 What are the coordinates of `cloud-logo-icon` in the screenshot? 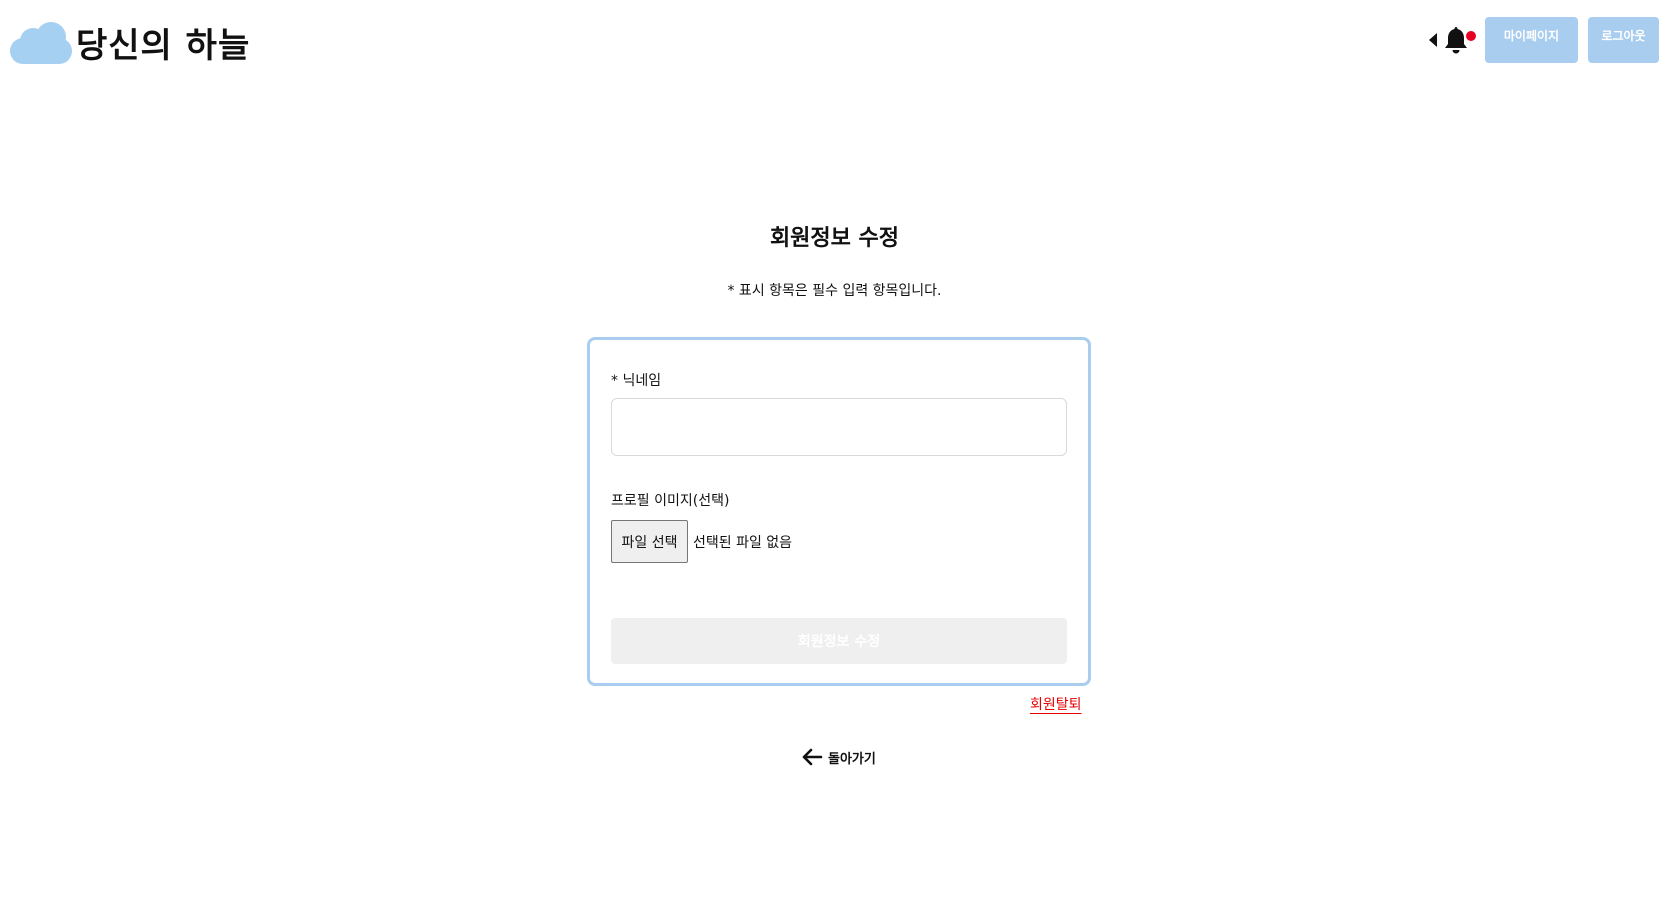 It's located at (41, 42).